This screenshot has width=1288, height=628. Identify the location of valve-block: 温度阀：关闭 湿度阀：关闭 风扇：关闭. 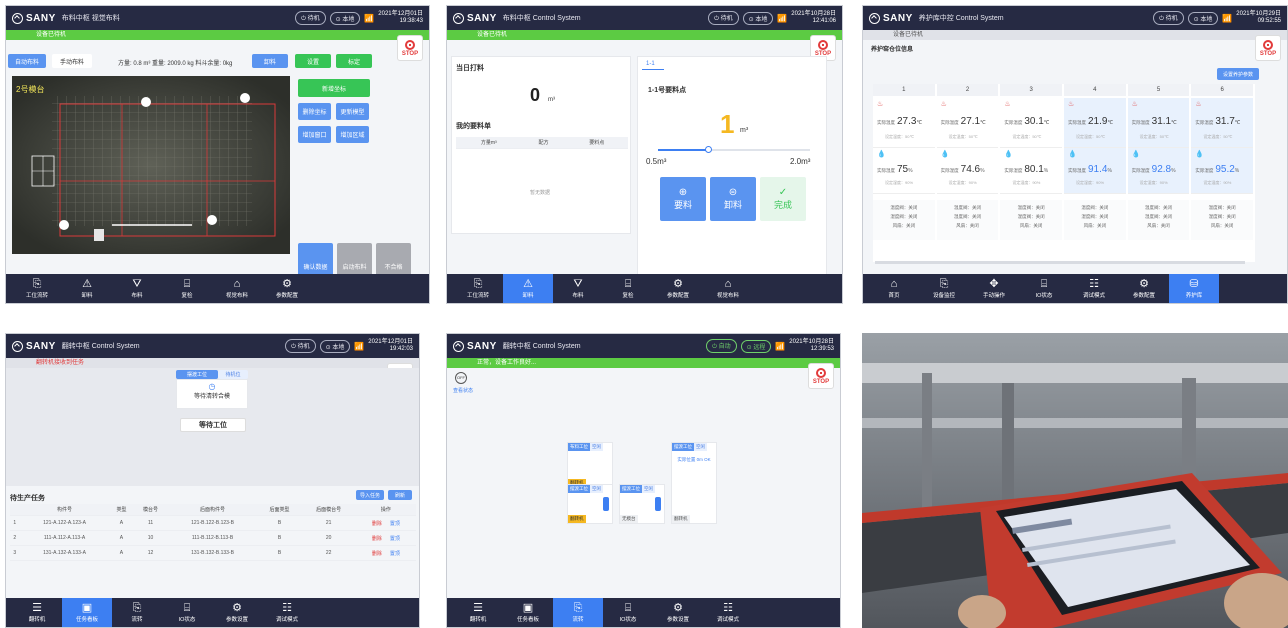
(1095, 220).